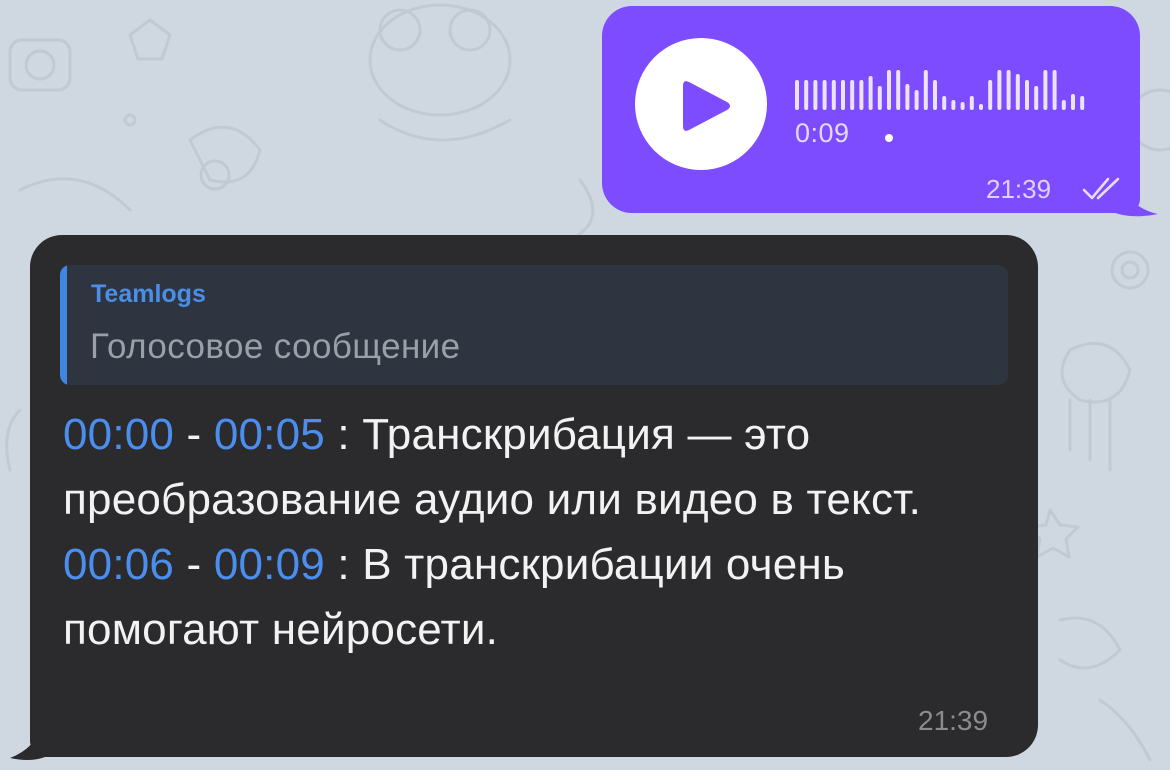 The height and width of the screenshot is (770, 1170). I want to click on incoming-time: 21:39, so click(953, 720).